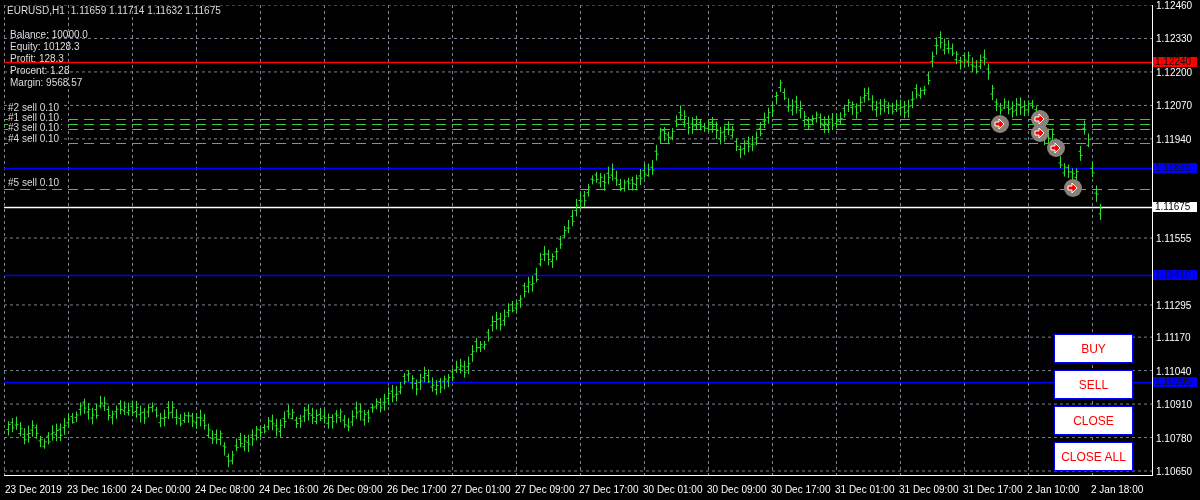 Image resolution: width=1200 pixels, height=500 pixels. I want to click on ohlc-prices: 1.11659 1.11714 1.11632 1.11675, so click(145, 10).